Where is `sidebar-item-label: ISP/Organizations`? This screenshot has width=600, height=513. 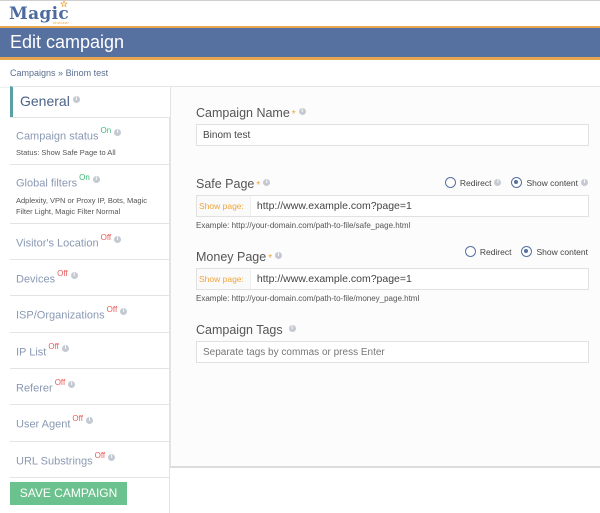
sidebar-item-label: ISP/Organizations is located at coordinates (60, 315).